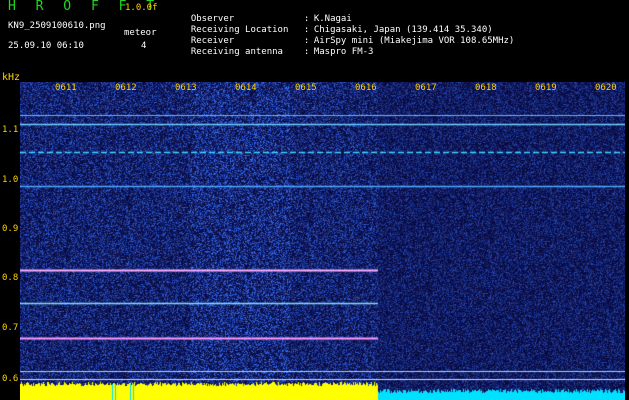 The height and width of the screenshot is (400, 629). What do you see at coordinates (343, 52) in the screenshot?
I see `meta-value: Maspro FM-3` at bounding box center [343, 52].